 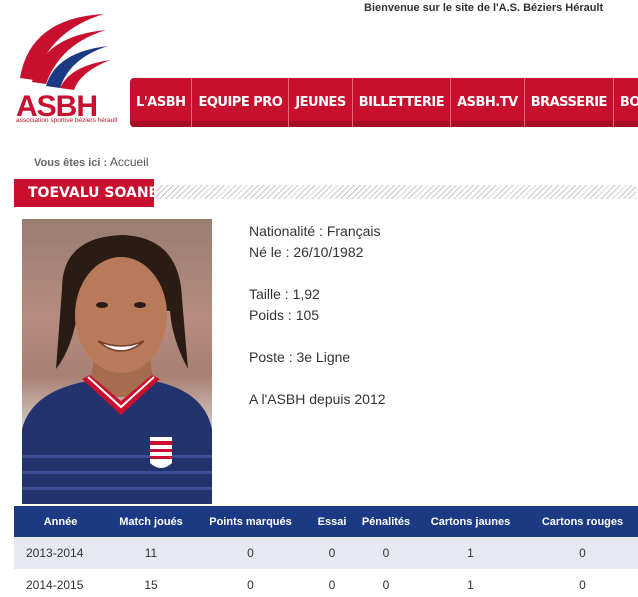 What do you see at coordinates (321, 102) in the screenshot?
I see `nav-item-jeunes: JEUNES` at bounding box center [321, 102].